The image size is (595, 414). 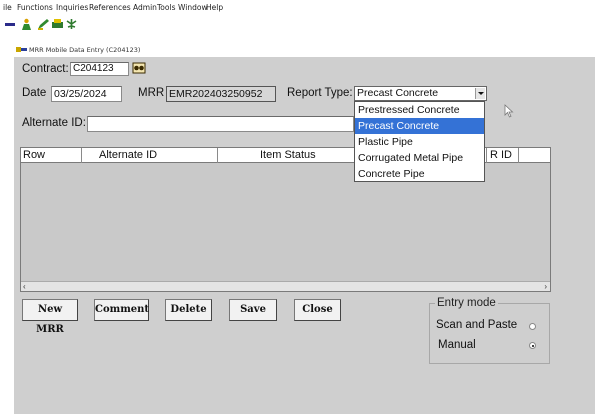 I want to click on date-field: 03/25/2024, so click(x=86, y=94).